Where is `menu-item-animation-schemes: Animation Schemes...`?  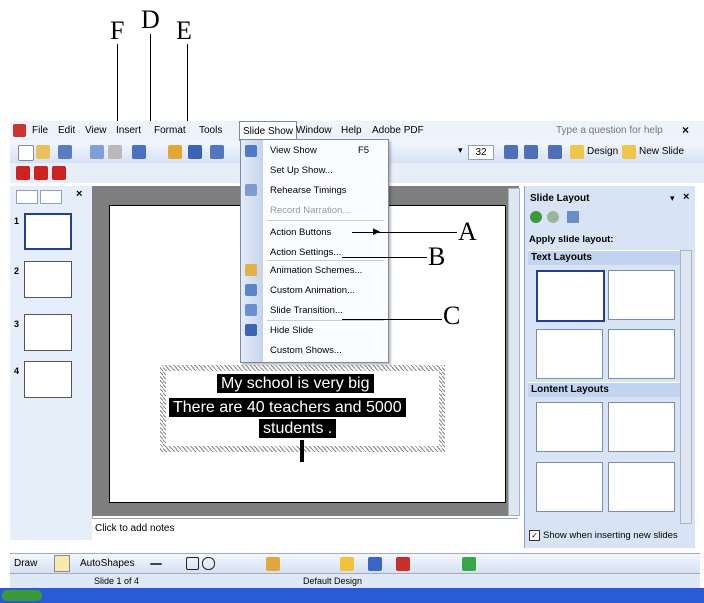 menu-item-animation-schemes: Animation Schemes... is located at coordinates (316, 270).